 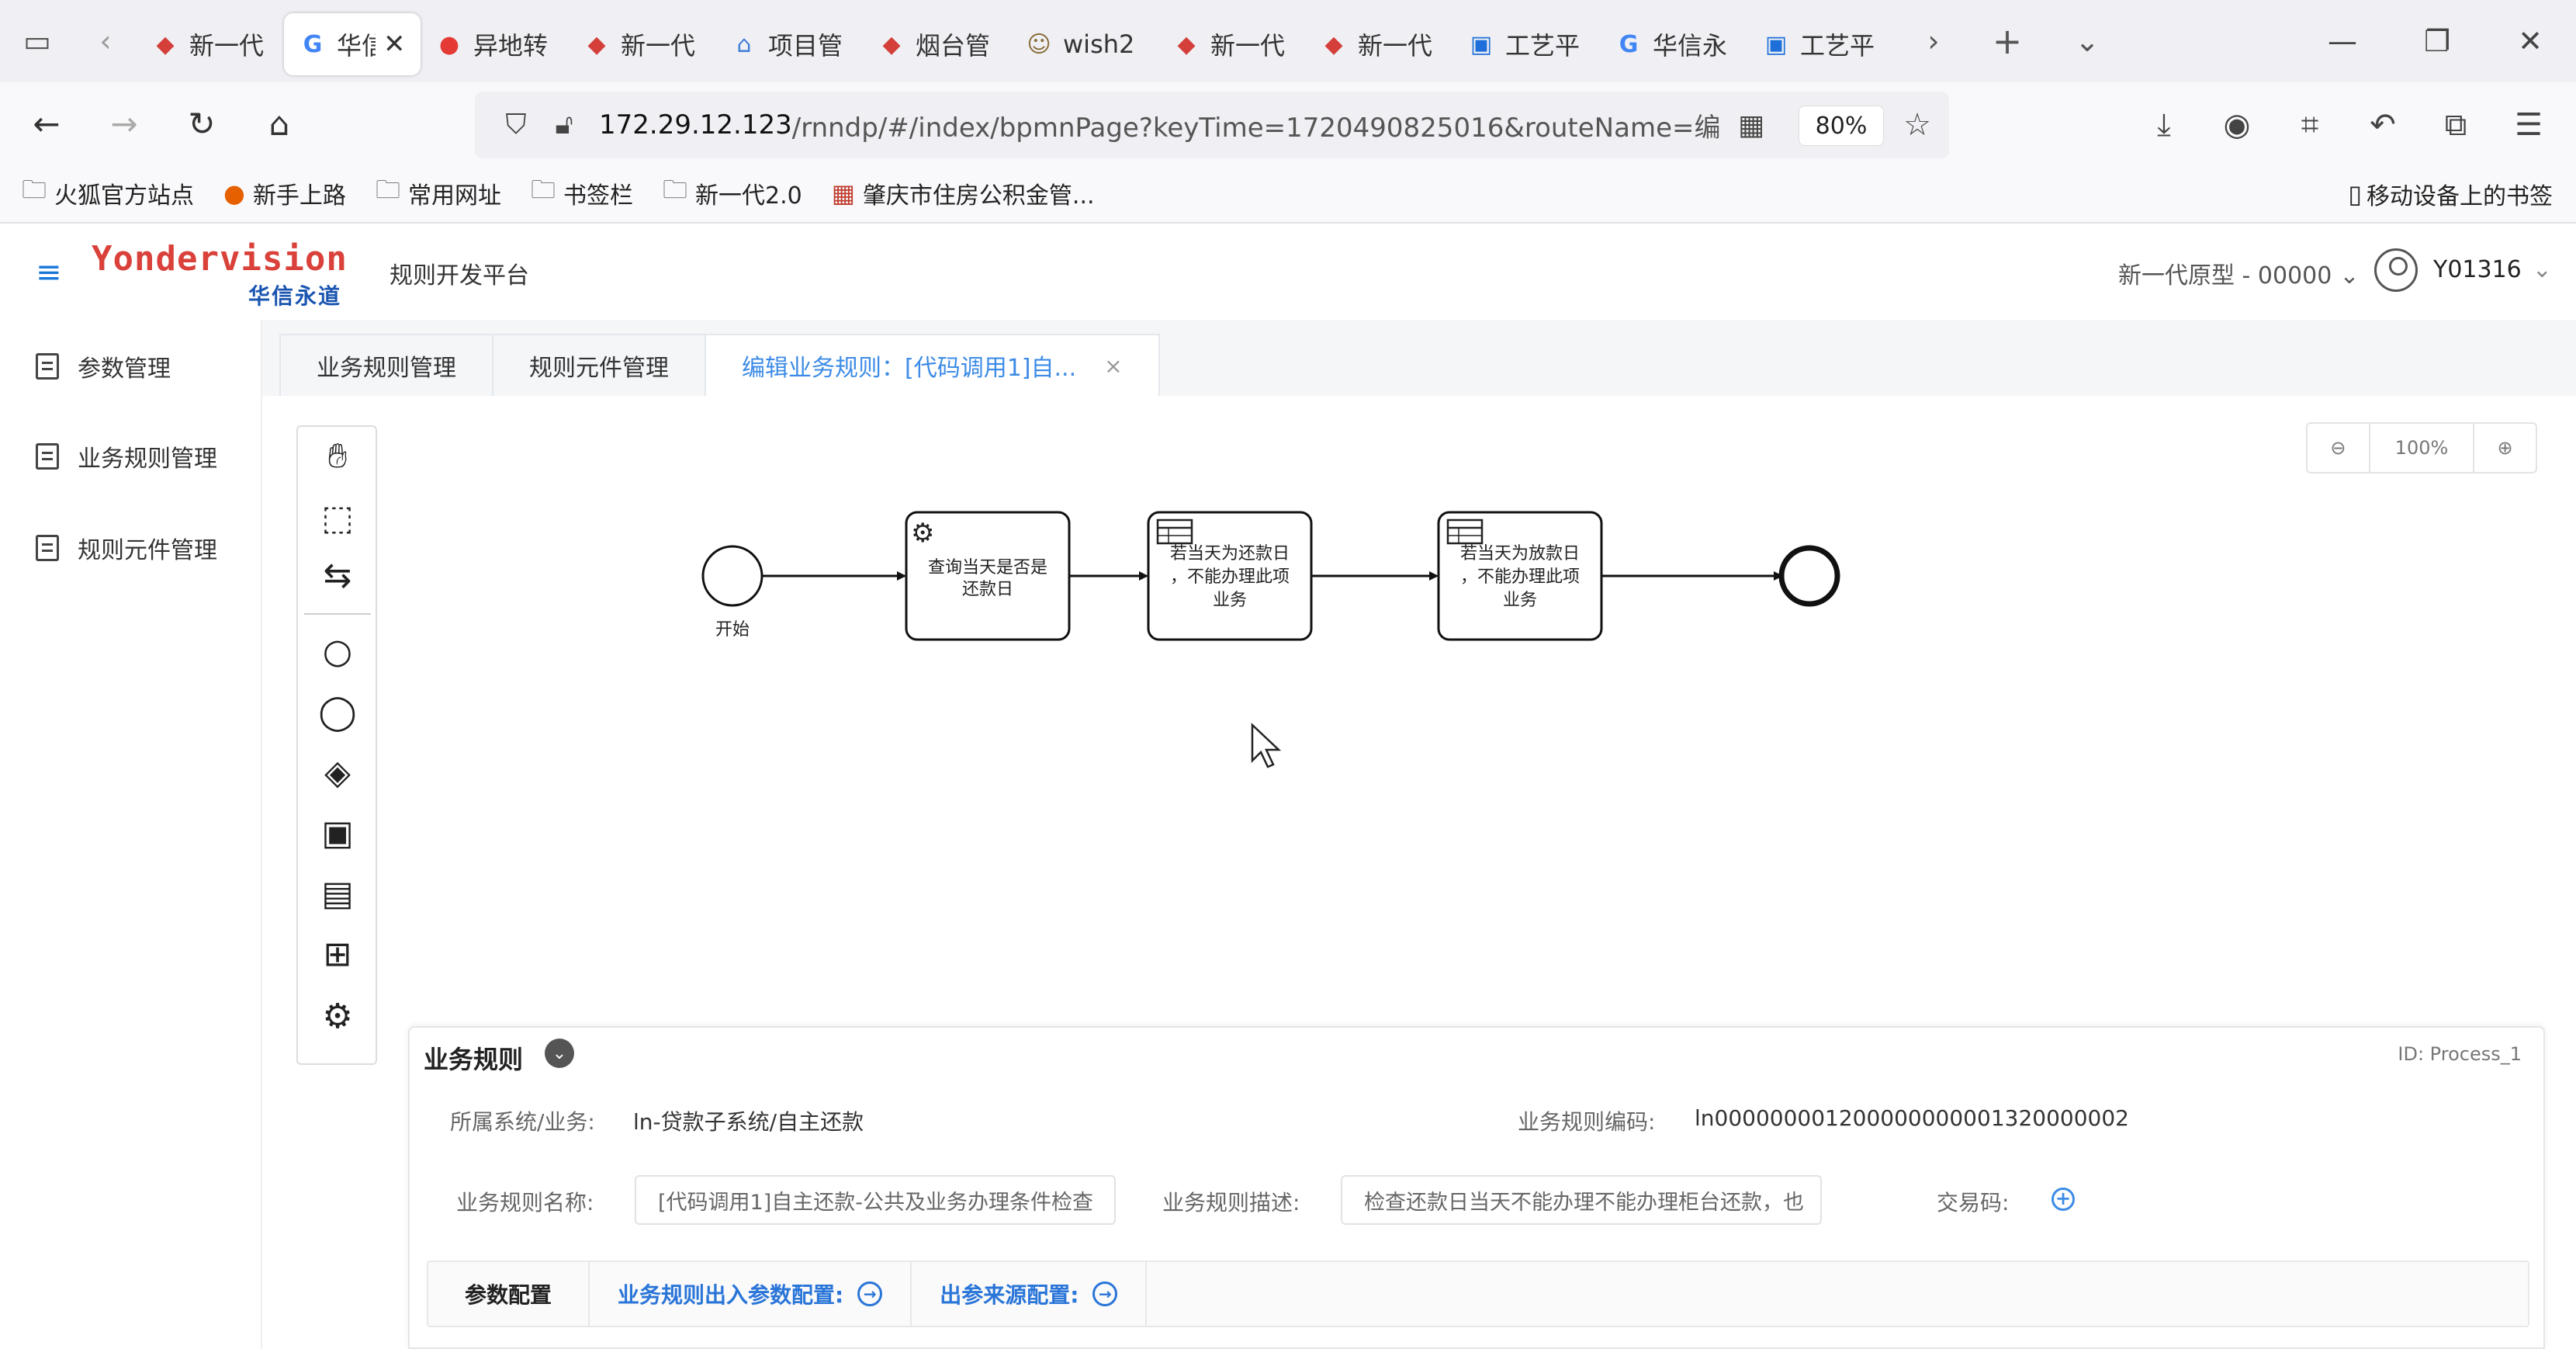 I want to click on mobile-bookmarks: ▯ 移动设备上的书签, so click(x=2450, y=194).